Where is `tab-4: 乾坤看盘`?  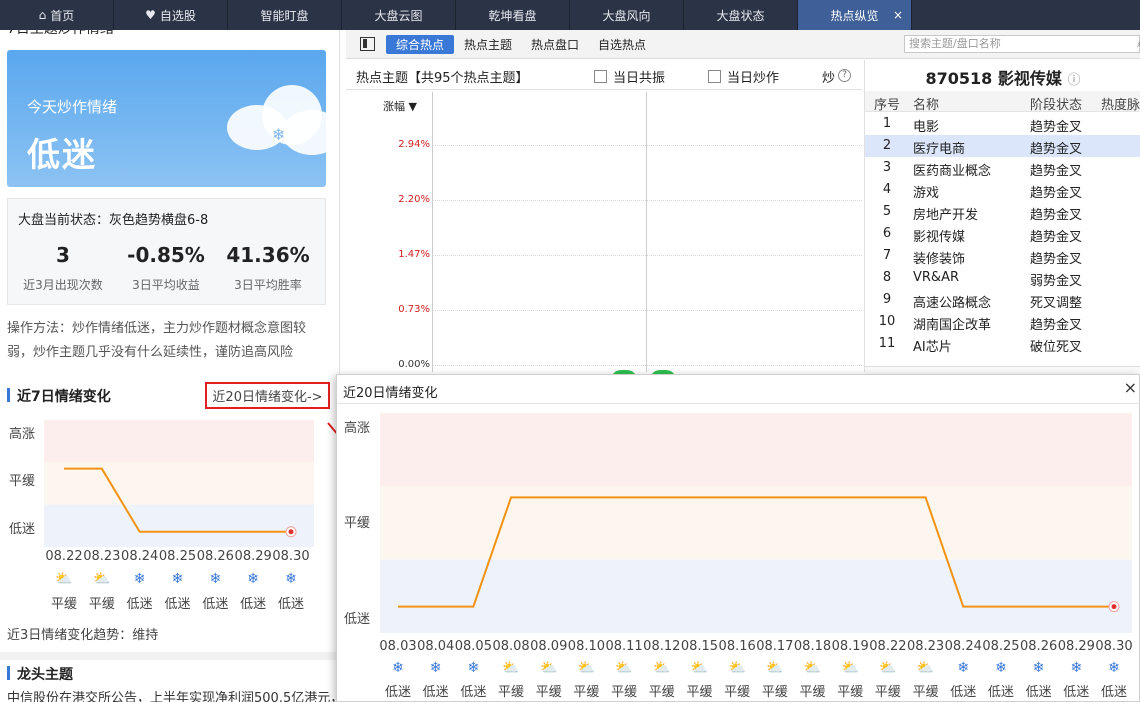
tab-4: 乾坤看盘 is located at coordinates (513, 15).